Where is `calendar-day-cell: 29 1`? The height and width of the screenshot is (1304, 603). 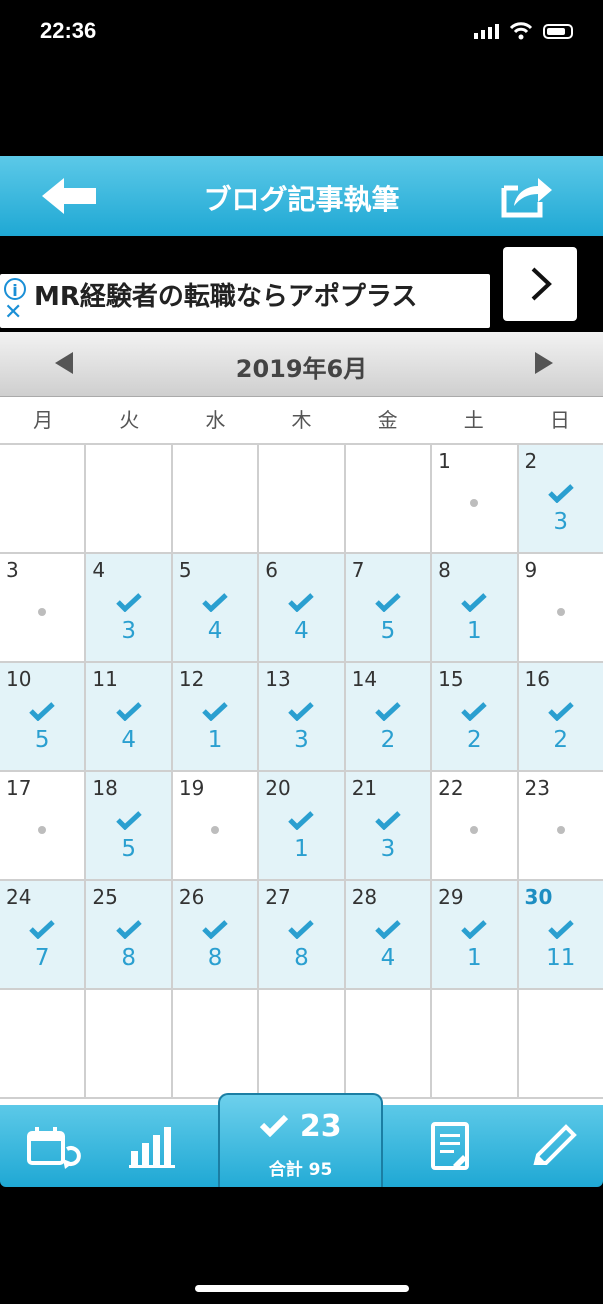 calendar-day-cell: 29 1 is located at coordinates (475, 934).